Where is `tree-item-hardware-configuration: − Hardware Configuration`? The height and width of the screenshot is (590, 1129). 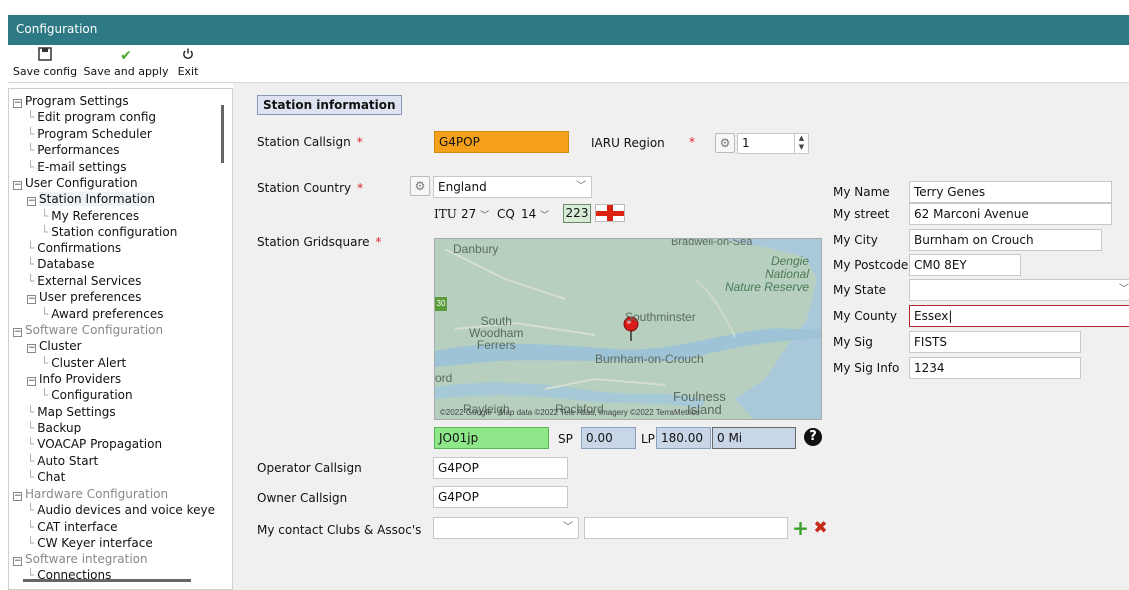 tree-item-hardware-configuration: − Hardware Configuration is located at coordinates (90, 494).